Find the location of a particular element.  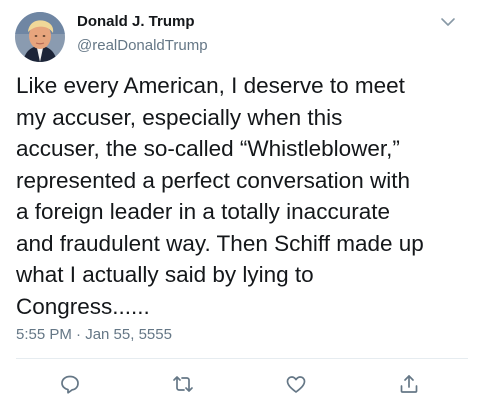

handle: @realDonaldTrump is located at coordinates (142, 45).